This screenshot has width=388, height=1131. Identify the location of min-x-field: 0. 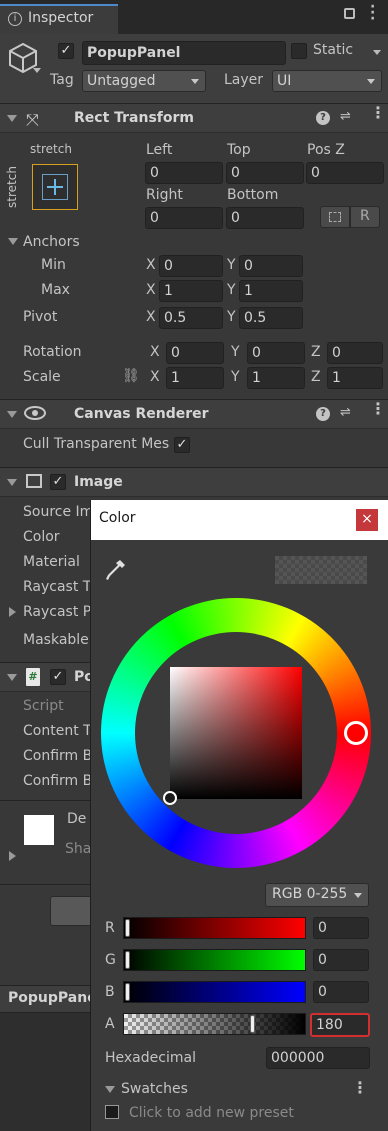
(191, 266).